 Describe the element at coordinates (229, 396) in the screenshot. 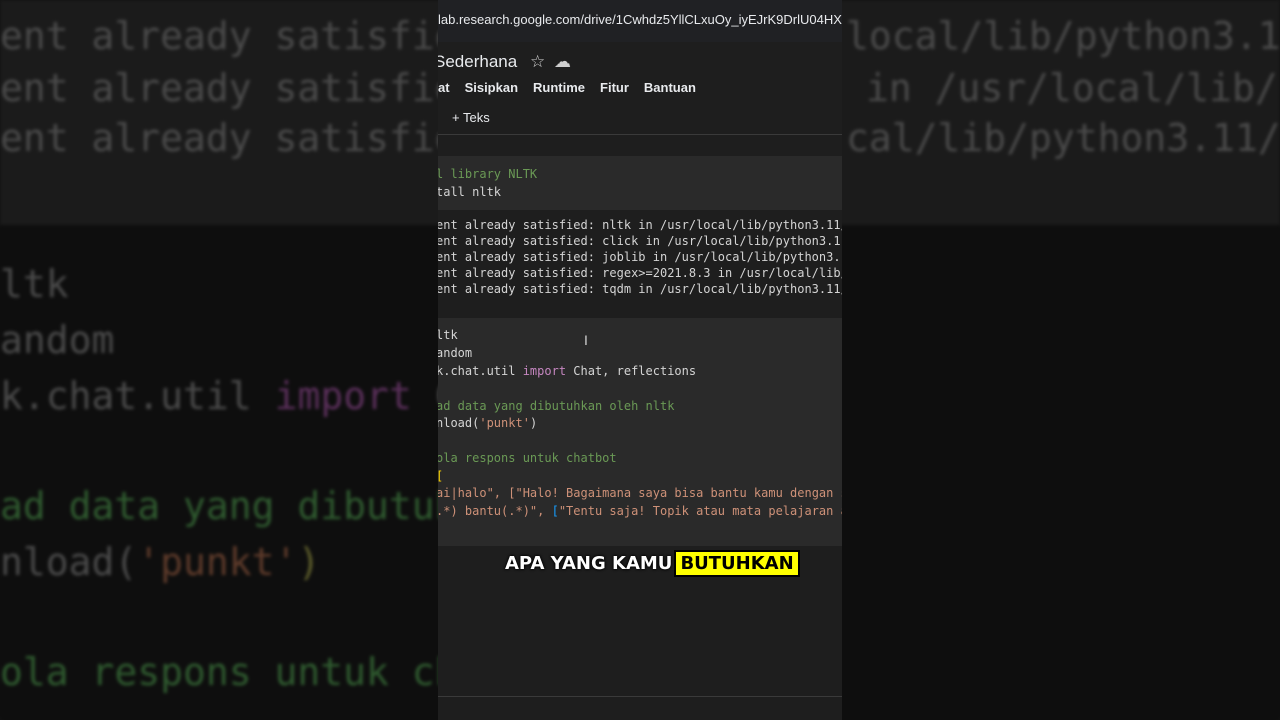

I see `bg-code-line-3: k.chat.util import C` at that location.